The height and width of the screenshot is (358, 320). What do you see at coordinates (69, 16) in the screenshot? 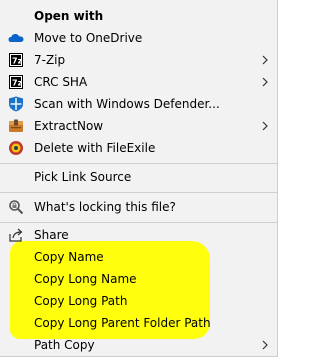
I see `menu-item-label: Open with` at bounding box center [69, 16].